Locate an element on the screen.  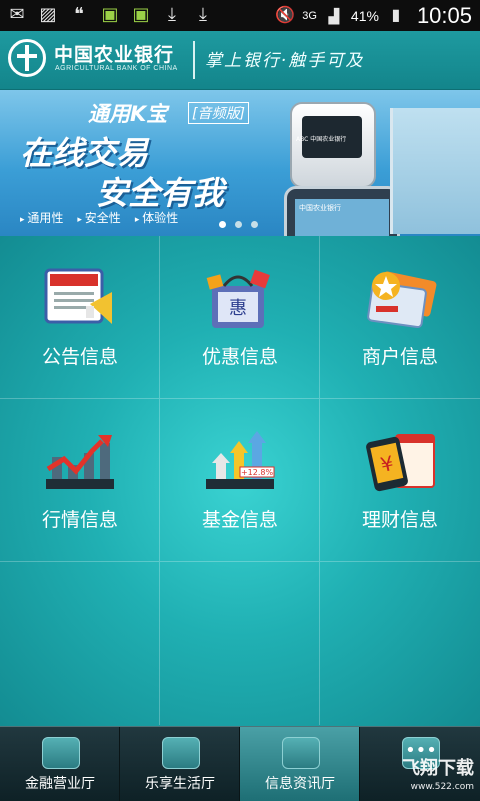
tab-label: 乐享生活厅 is located at coordinates (180, 784).